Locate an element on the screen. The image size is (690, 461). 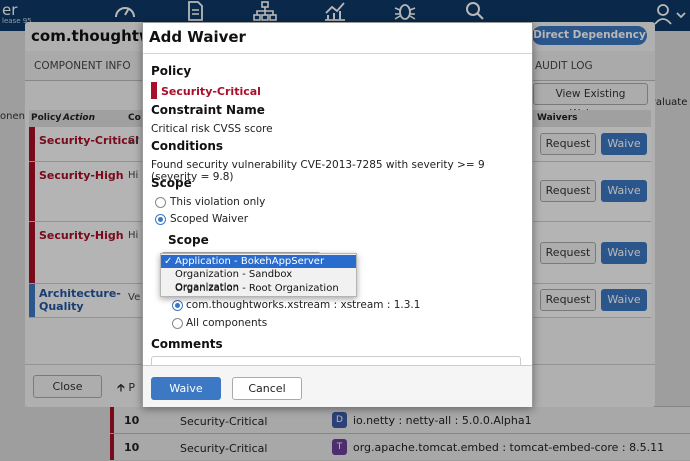
constraint-cut: Ve is located at coordinates (134, 297).